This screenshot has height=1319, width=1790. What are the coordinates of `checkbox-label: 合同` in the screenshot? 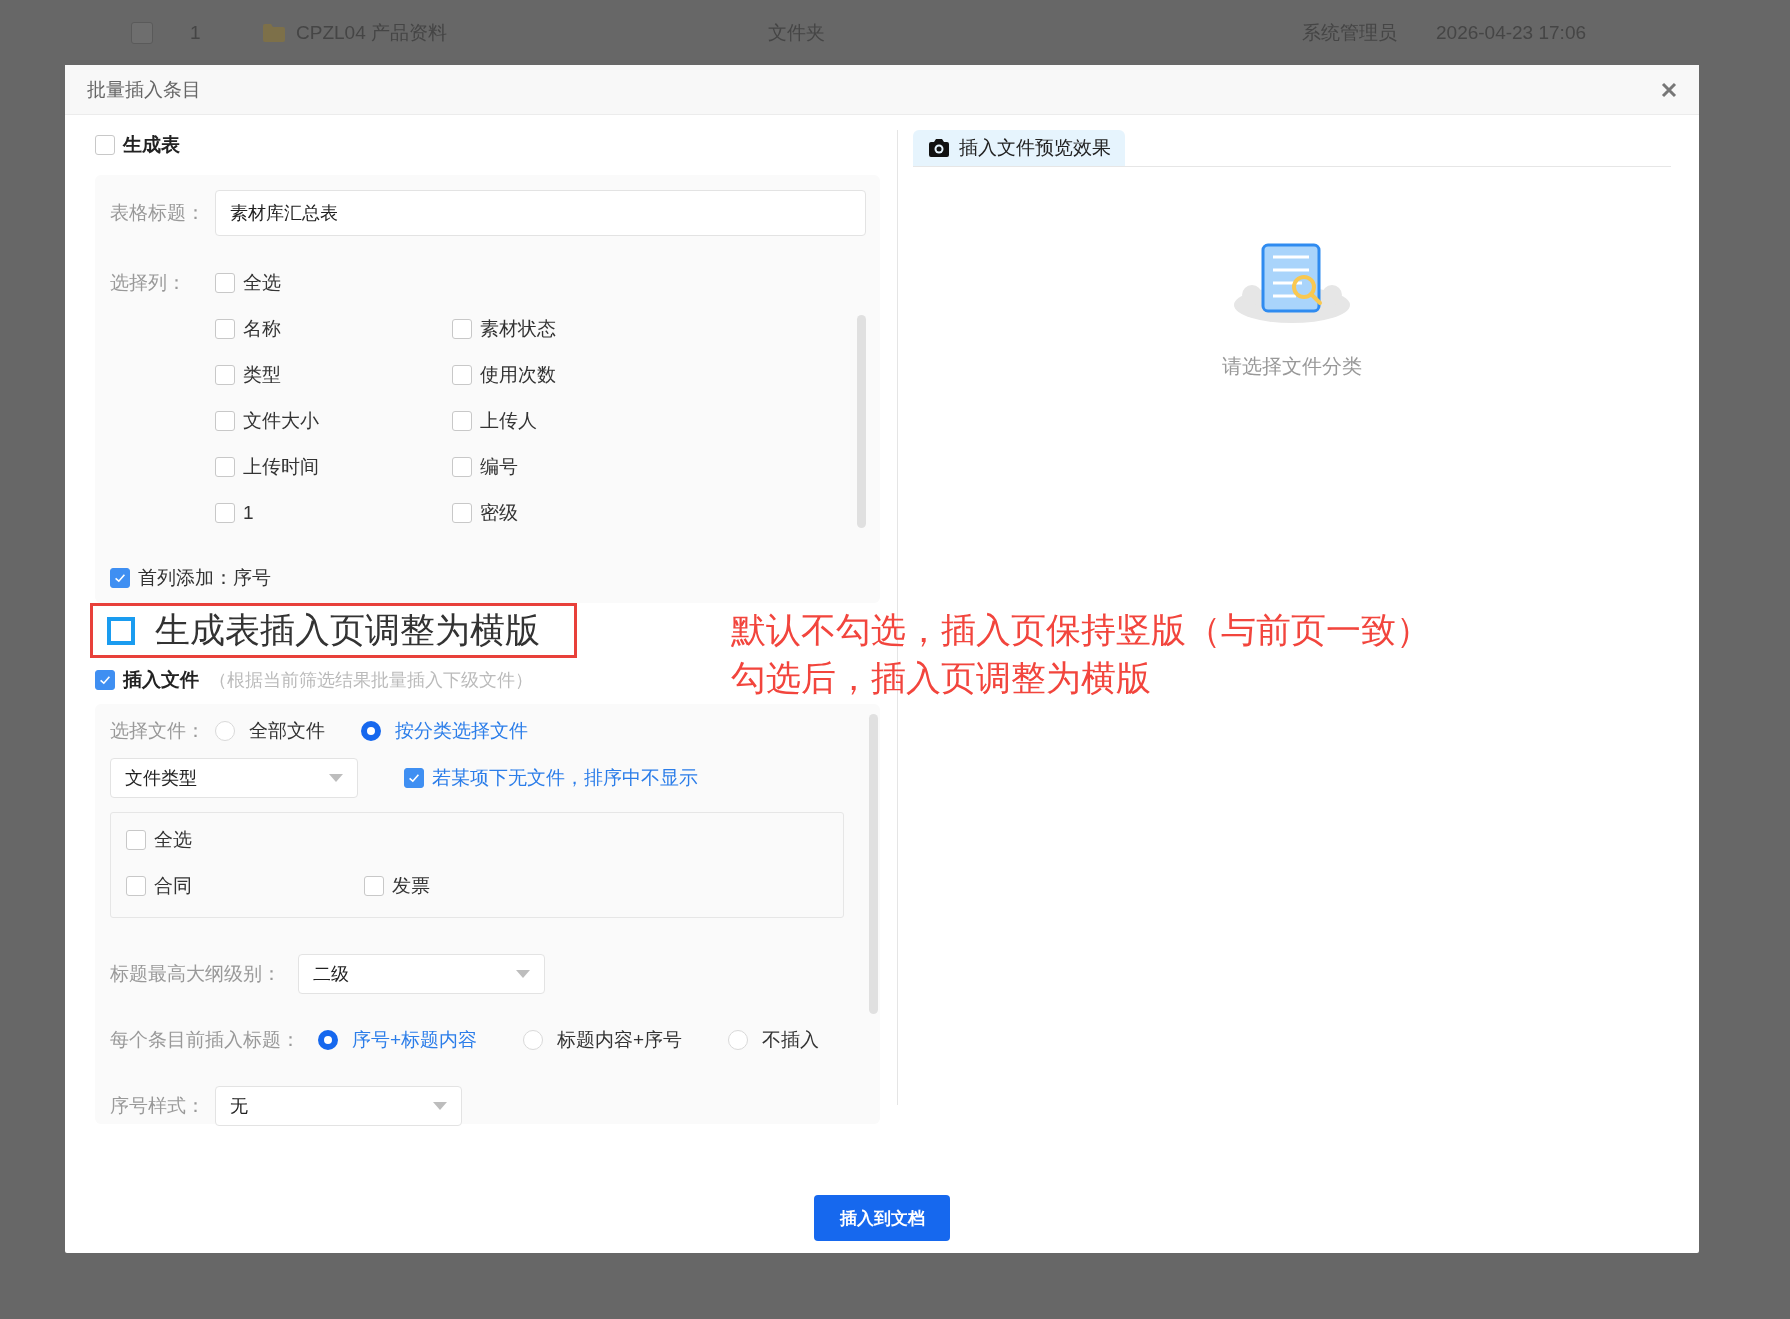 It's located at (173, 886).